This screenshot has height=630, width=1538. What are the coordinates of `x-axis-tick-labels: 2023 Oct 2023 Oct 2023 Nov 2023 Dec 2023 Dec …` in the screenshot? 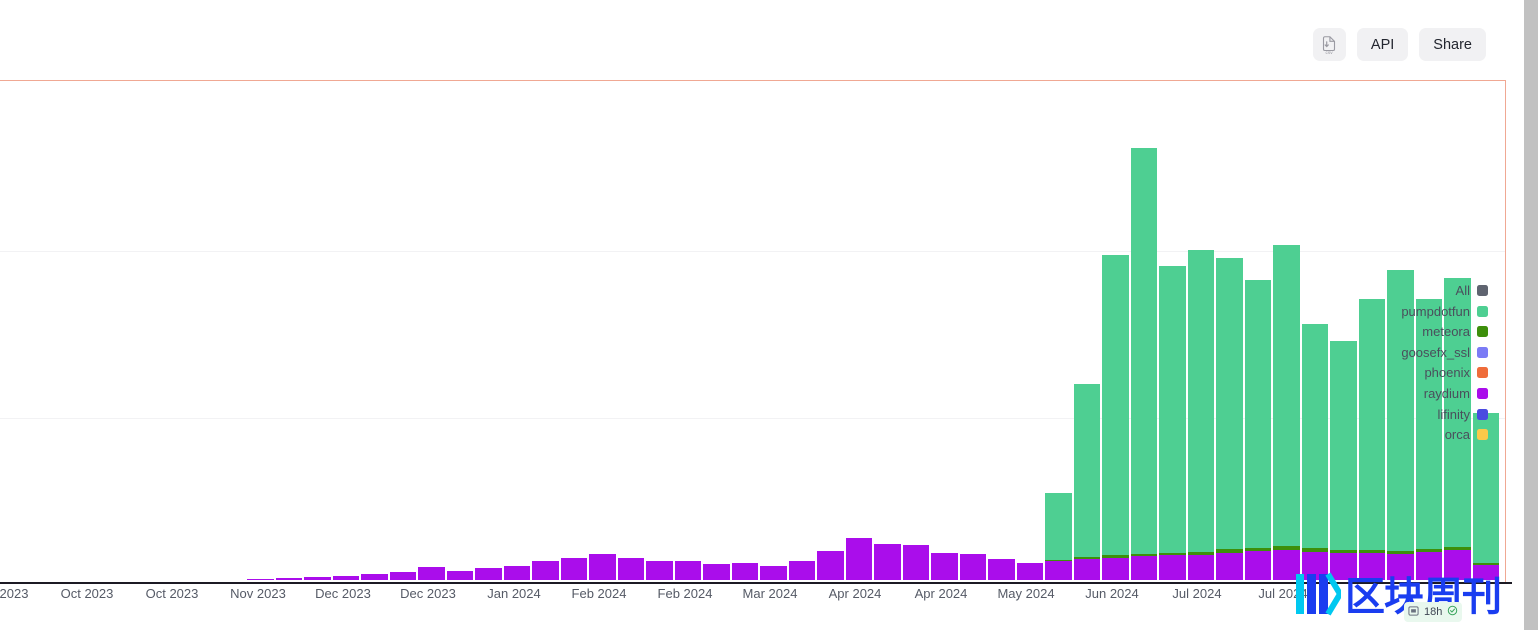 It's located at (769, 599).